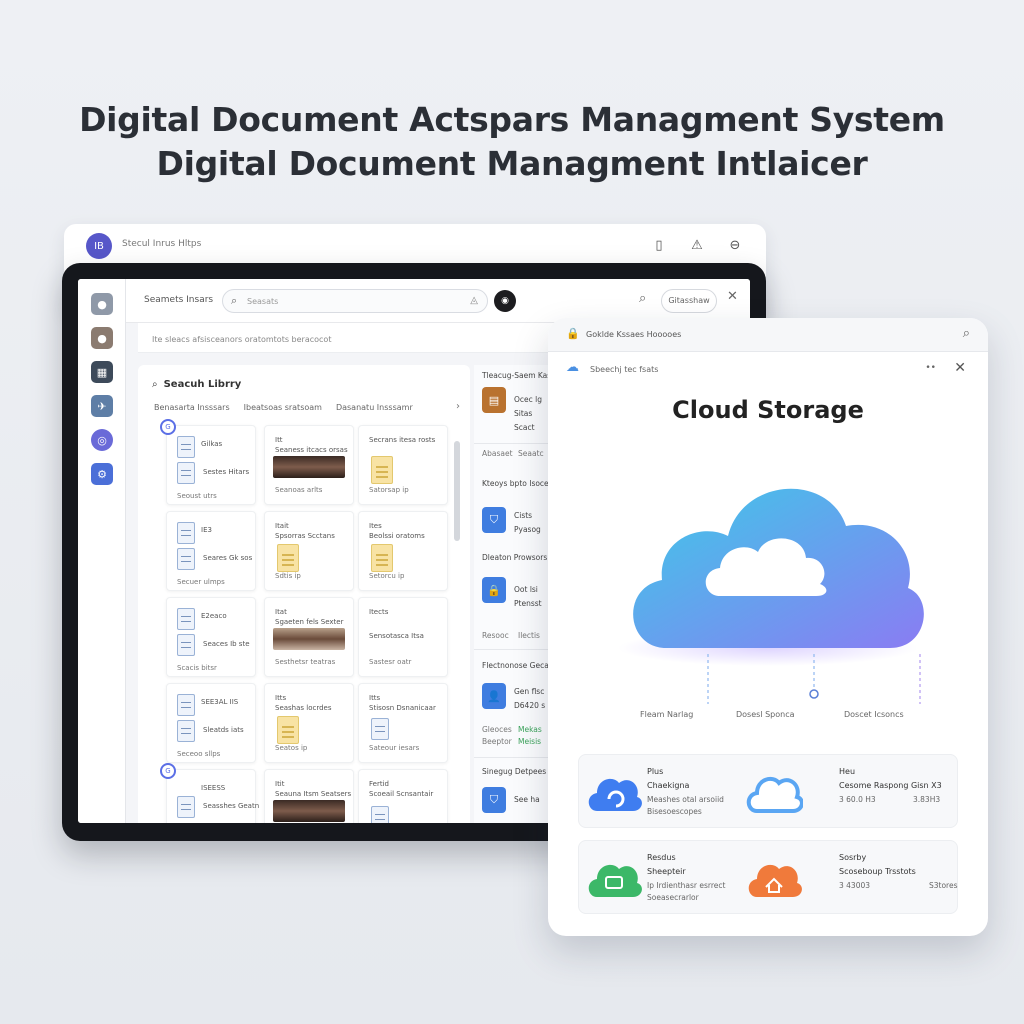 This screenshot has width=1024, height=1024. What do you see at coordinates (765, 714) in the screenshot?
I see `flow-label: Dosesl Sponca` at bounding box center [765, 714].